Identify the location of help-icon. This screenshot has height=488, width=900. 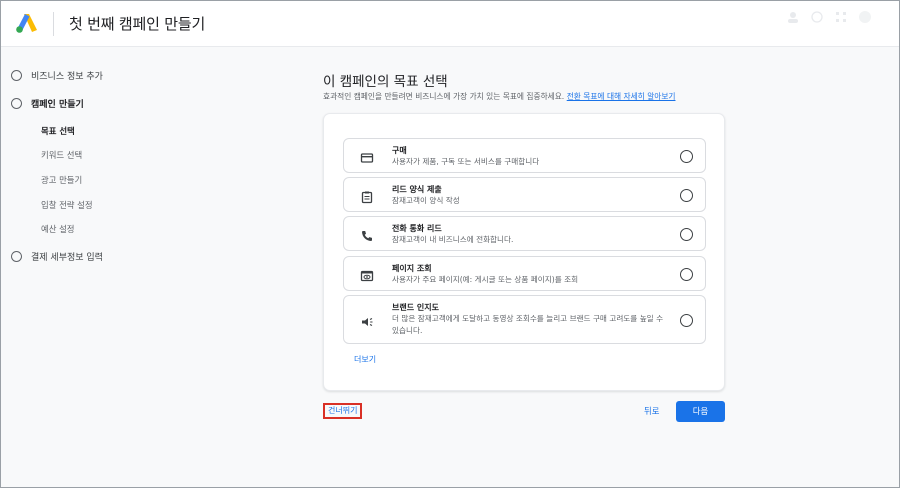
(817, 17).